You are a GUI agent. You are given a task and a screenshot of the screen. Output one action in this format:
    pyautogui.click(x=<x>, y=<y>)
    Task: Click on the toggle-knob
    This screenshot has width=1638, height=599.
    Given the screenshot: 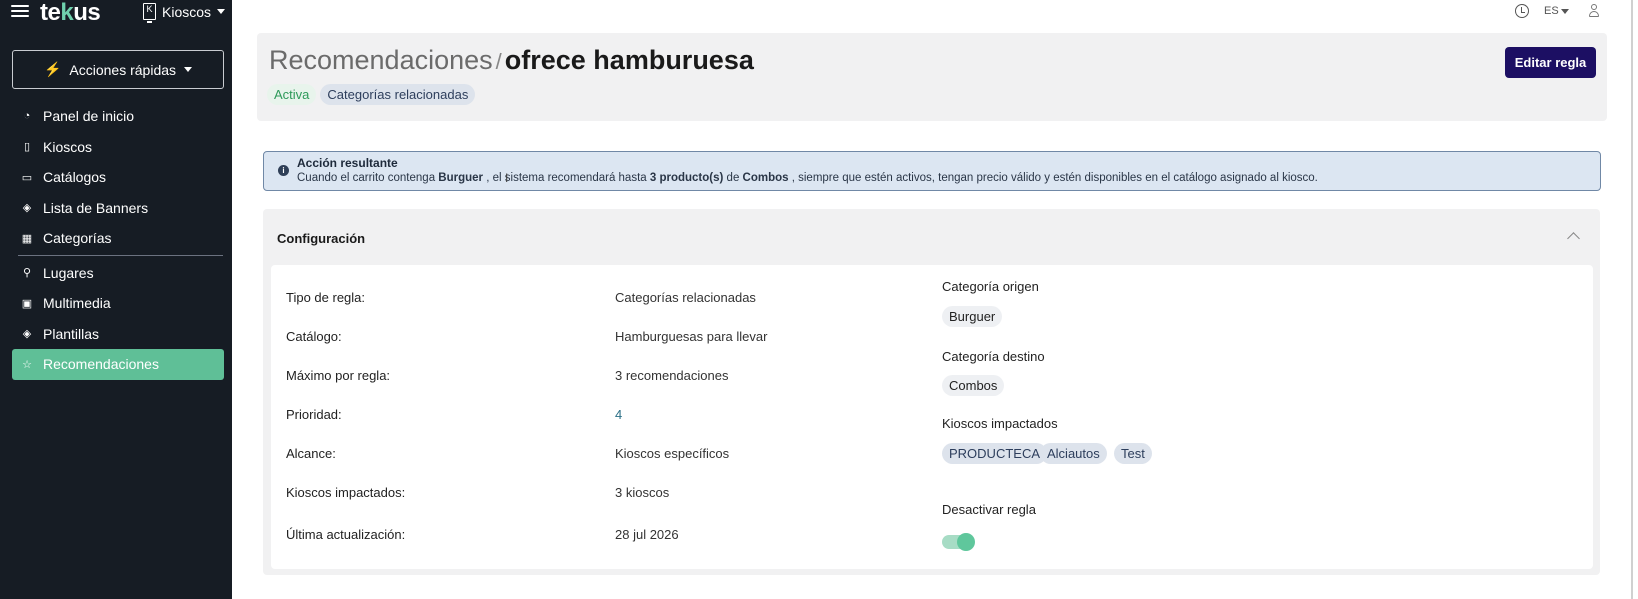 What is the action you would take?
    pyautogui.click(x=966, y=542)
    